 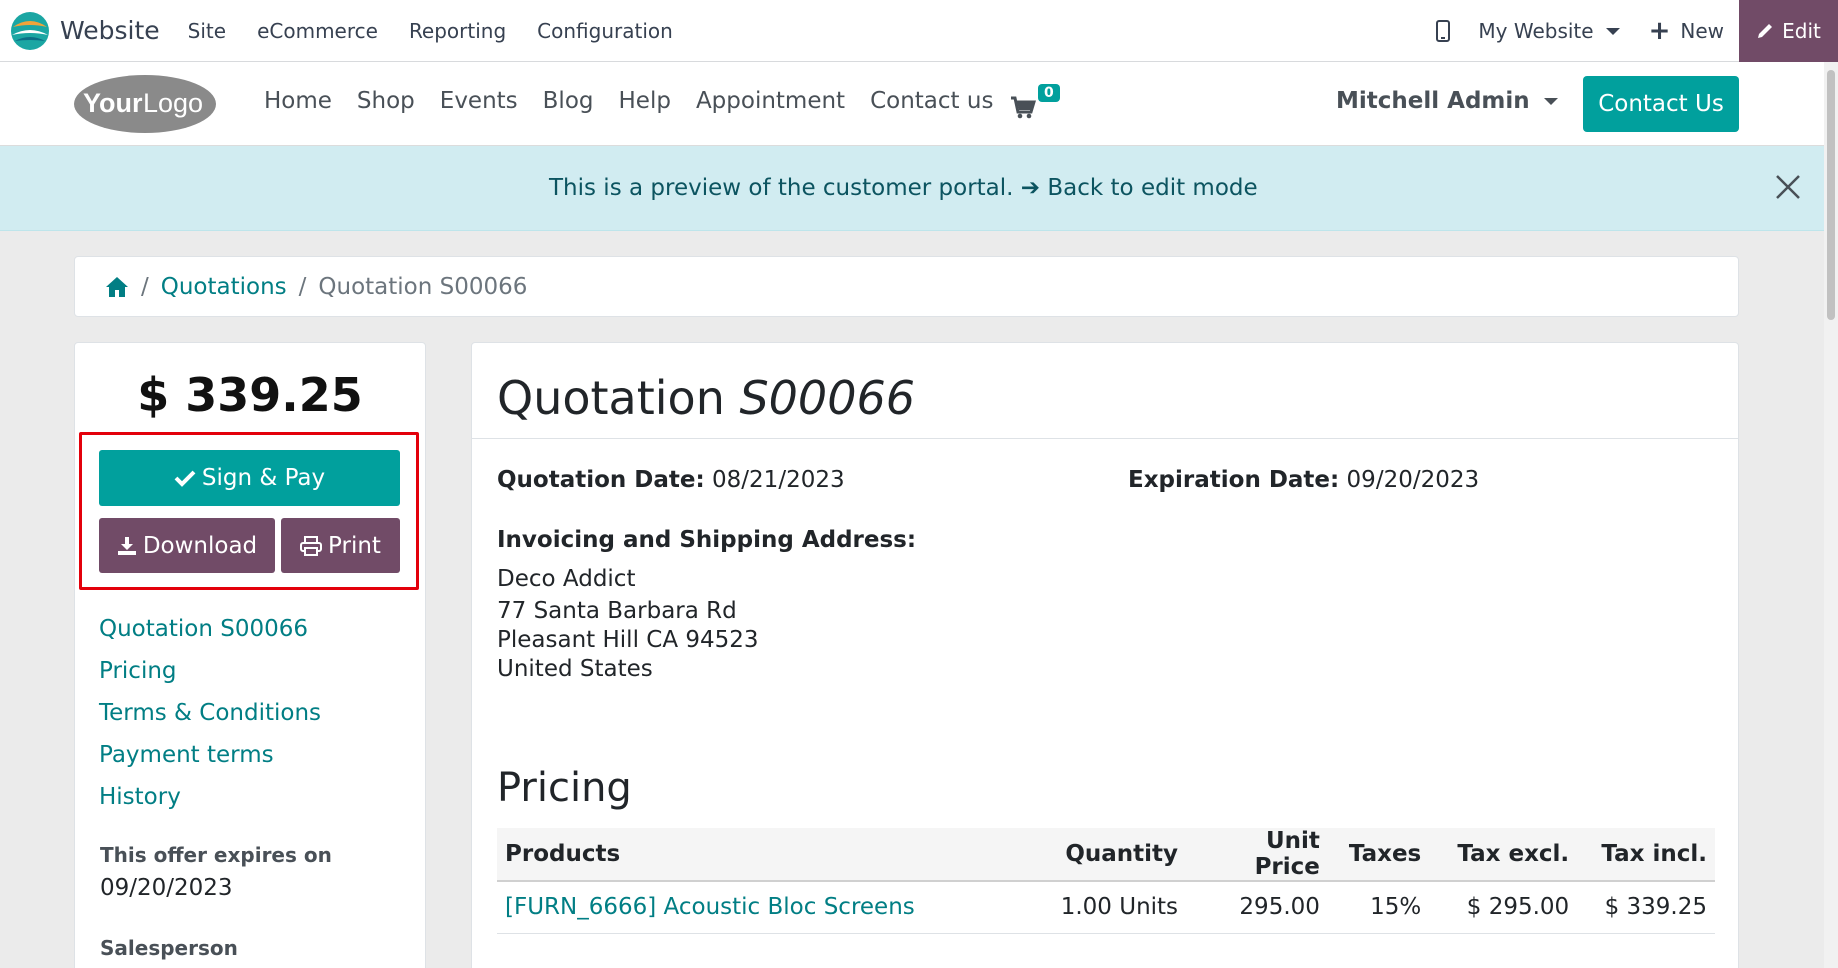 What do you see at coordinates (126, 545) in the screenshot?
I see `download-icon` at bounding box center [126, 545].